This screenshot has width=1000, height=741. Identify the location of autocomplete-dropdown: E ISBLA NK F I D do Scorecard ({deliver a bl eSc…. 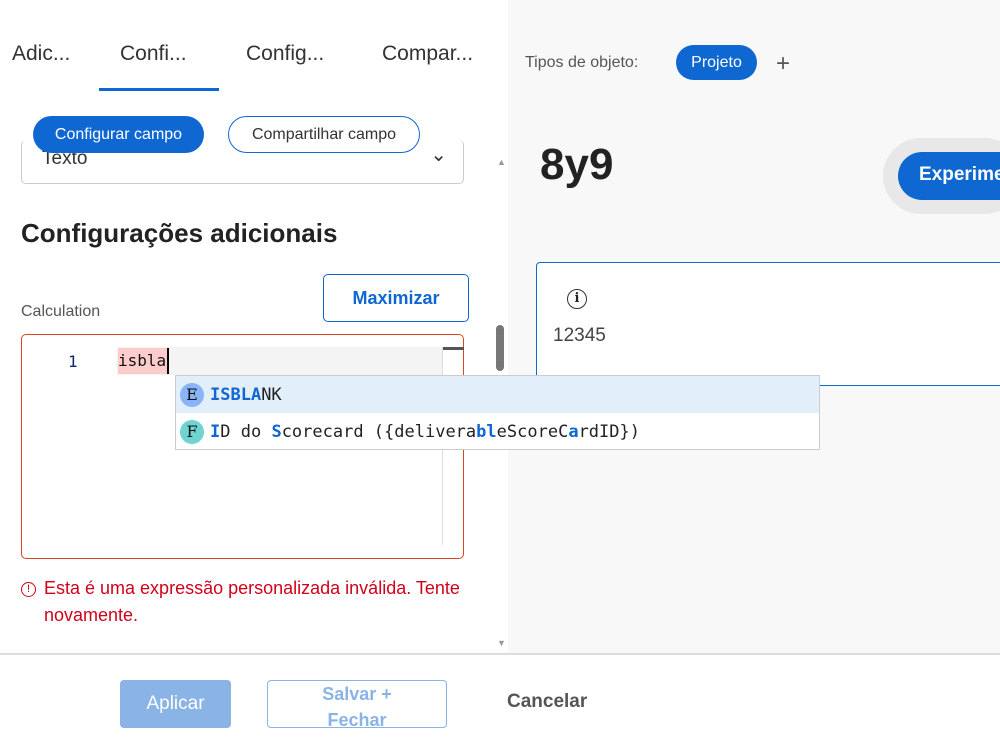
(497, 412).